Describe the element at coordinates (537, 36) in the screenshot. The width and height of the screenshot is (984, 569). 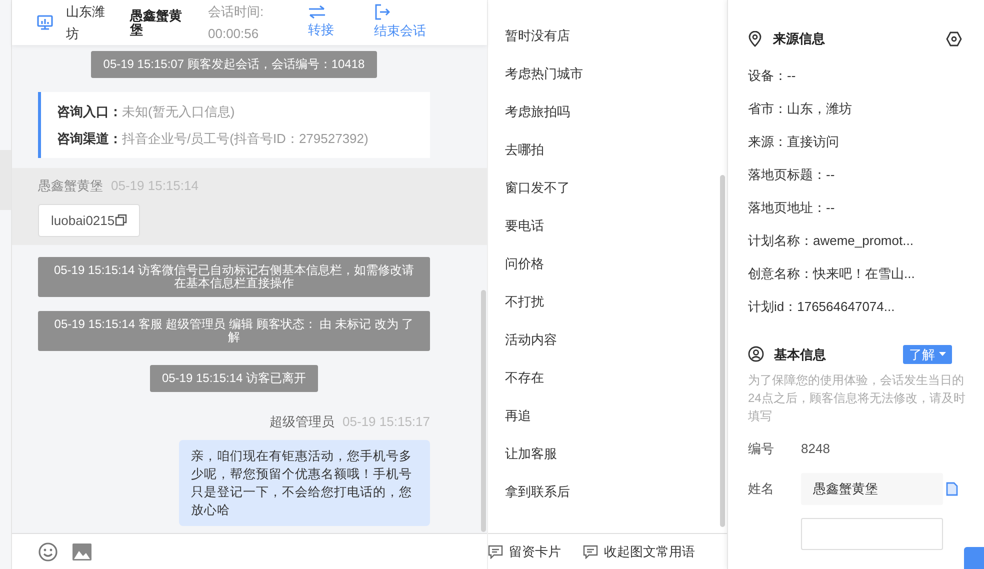
I see `quick-reply-item: 暂时没有店` at that location.